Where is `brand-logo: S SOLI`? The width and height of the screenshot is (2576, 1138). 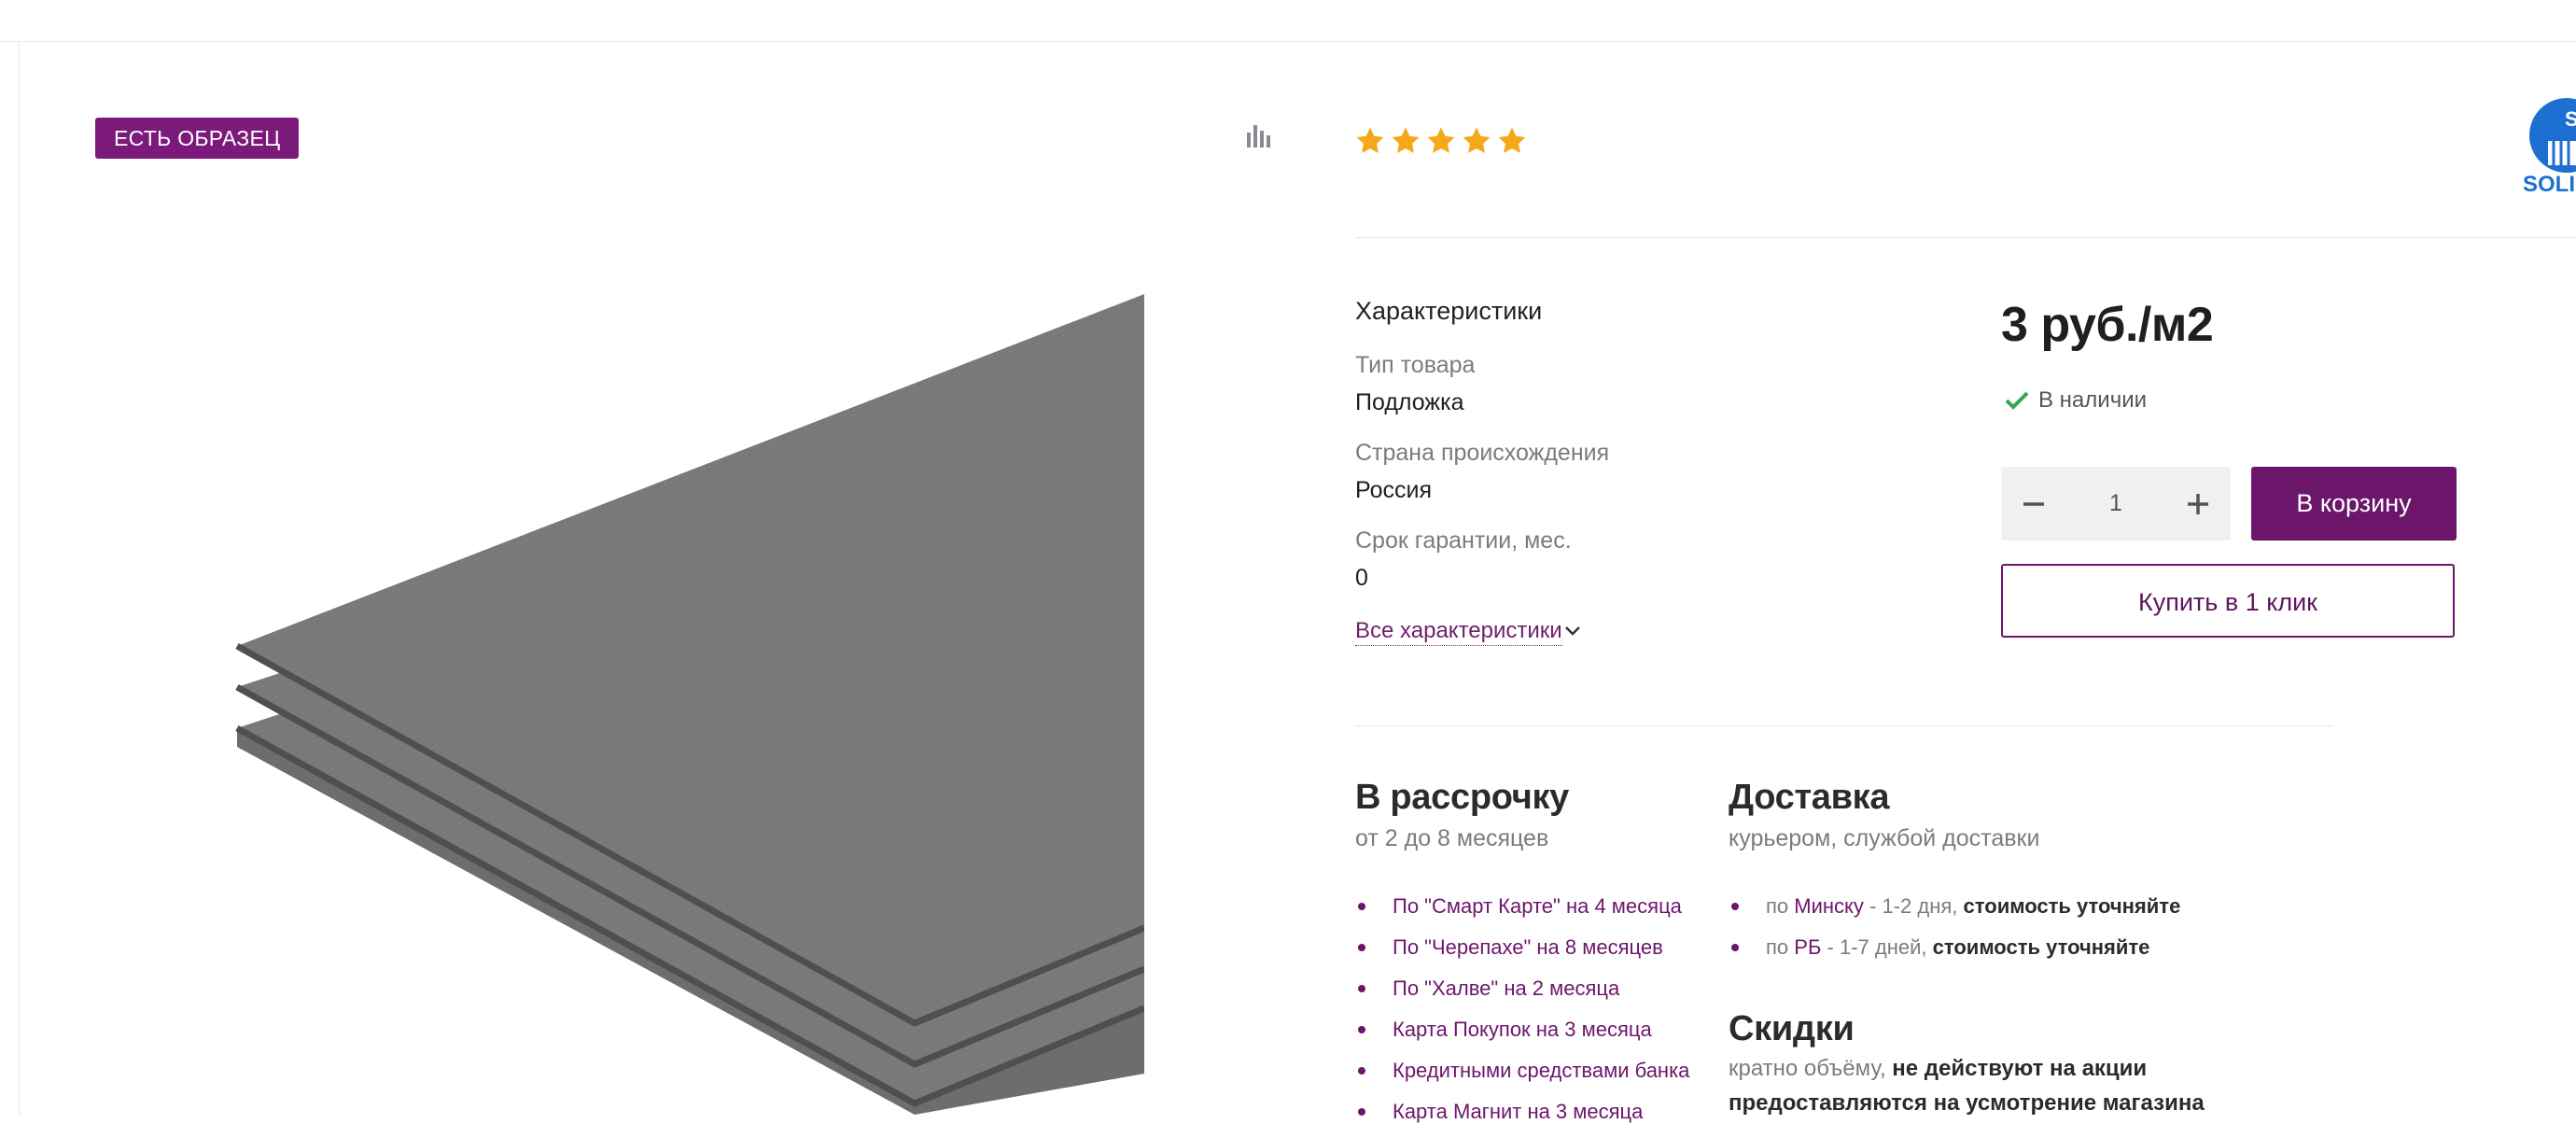 brand-logo: S SOLI is located at coordinates (2548, 149).